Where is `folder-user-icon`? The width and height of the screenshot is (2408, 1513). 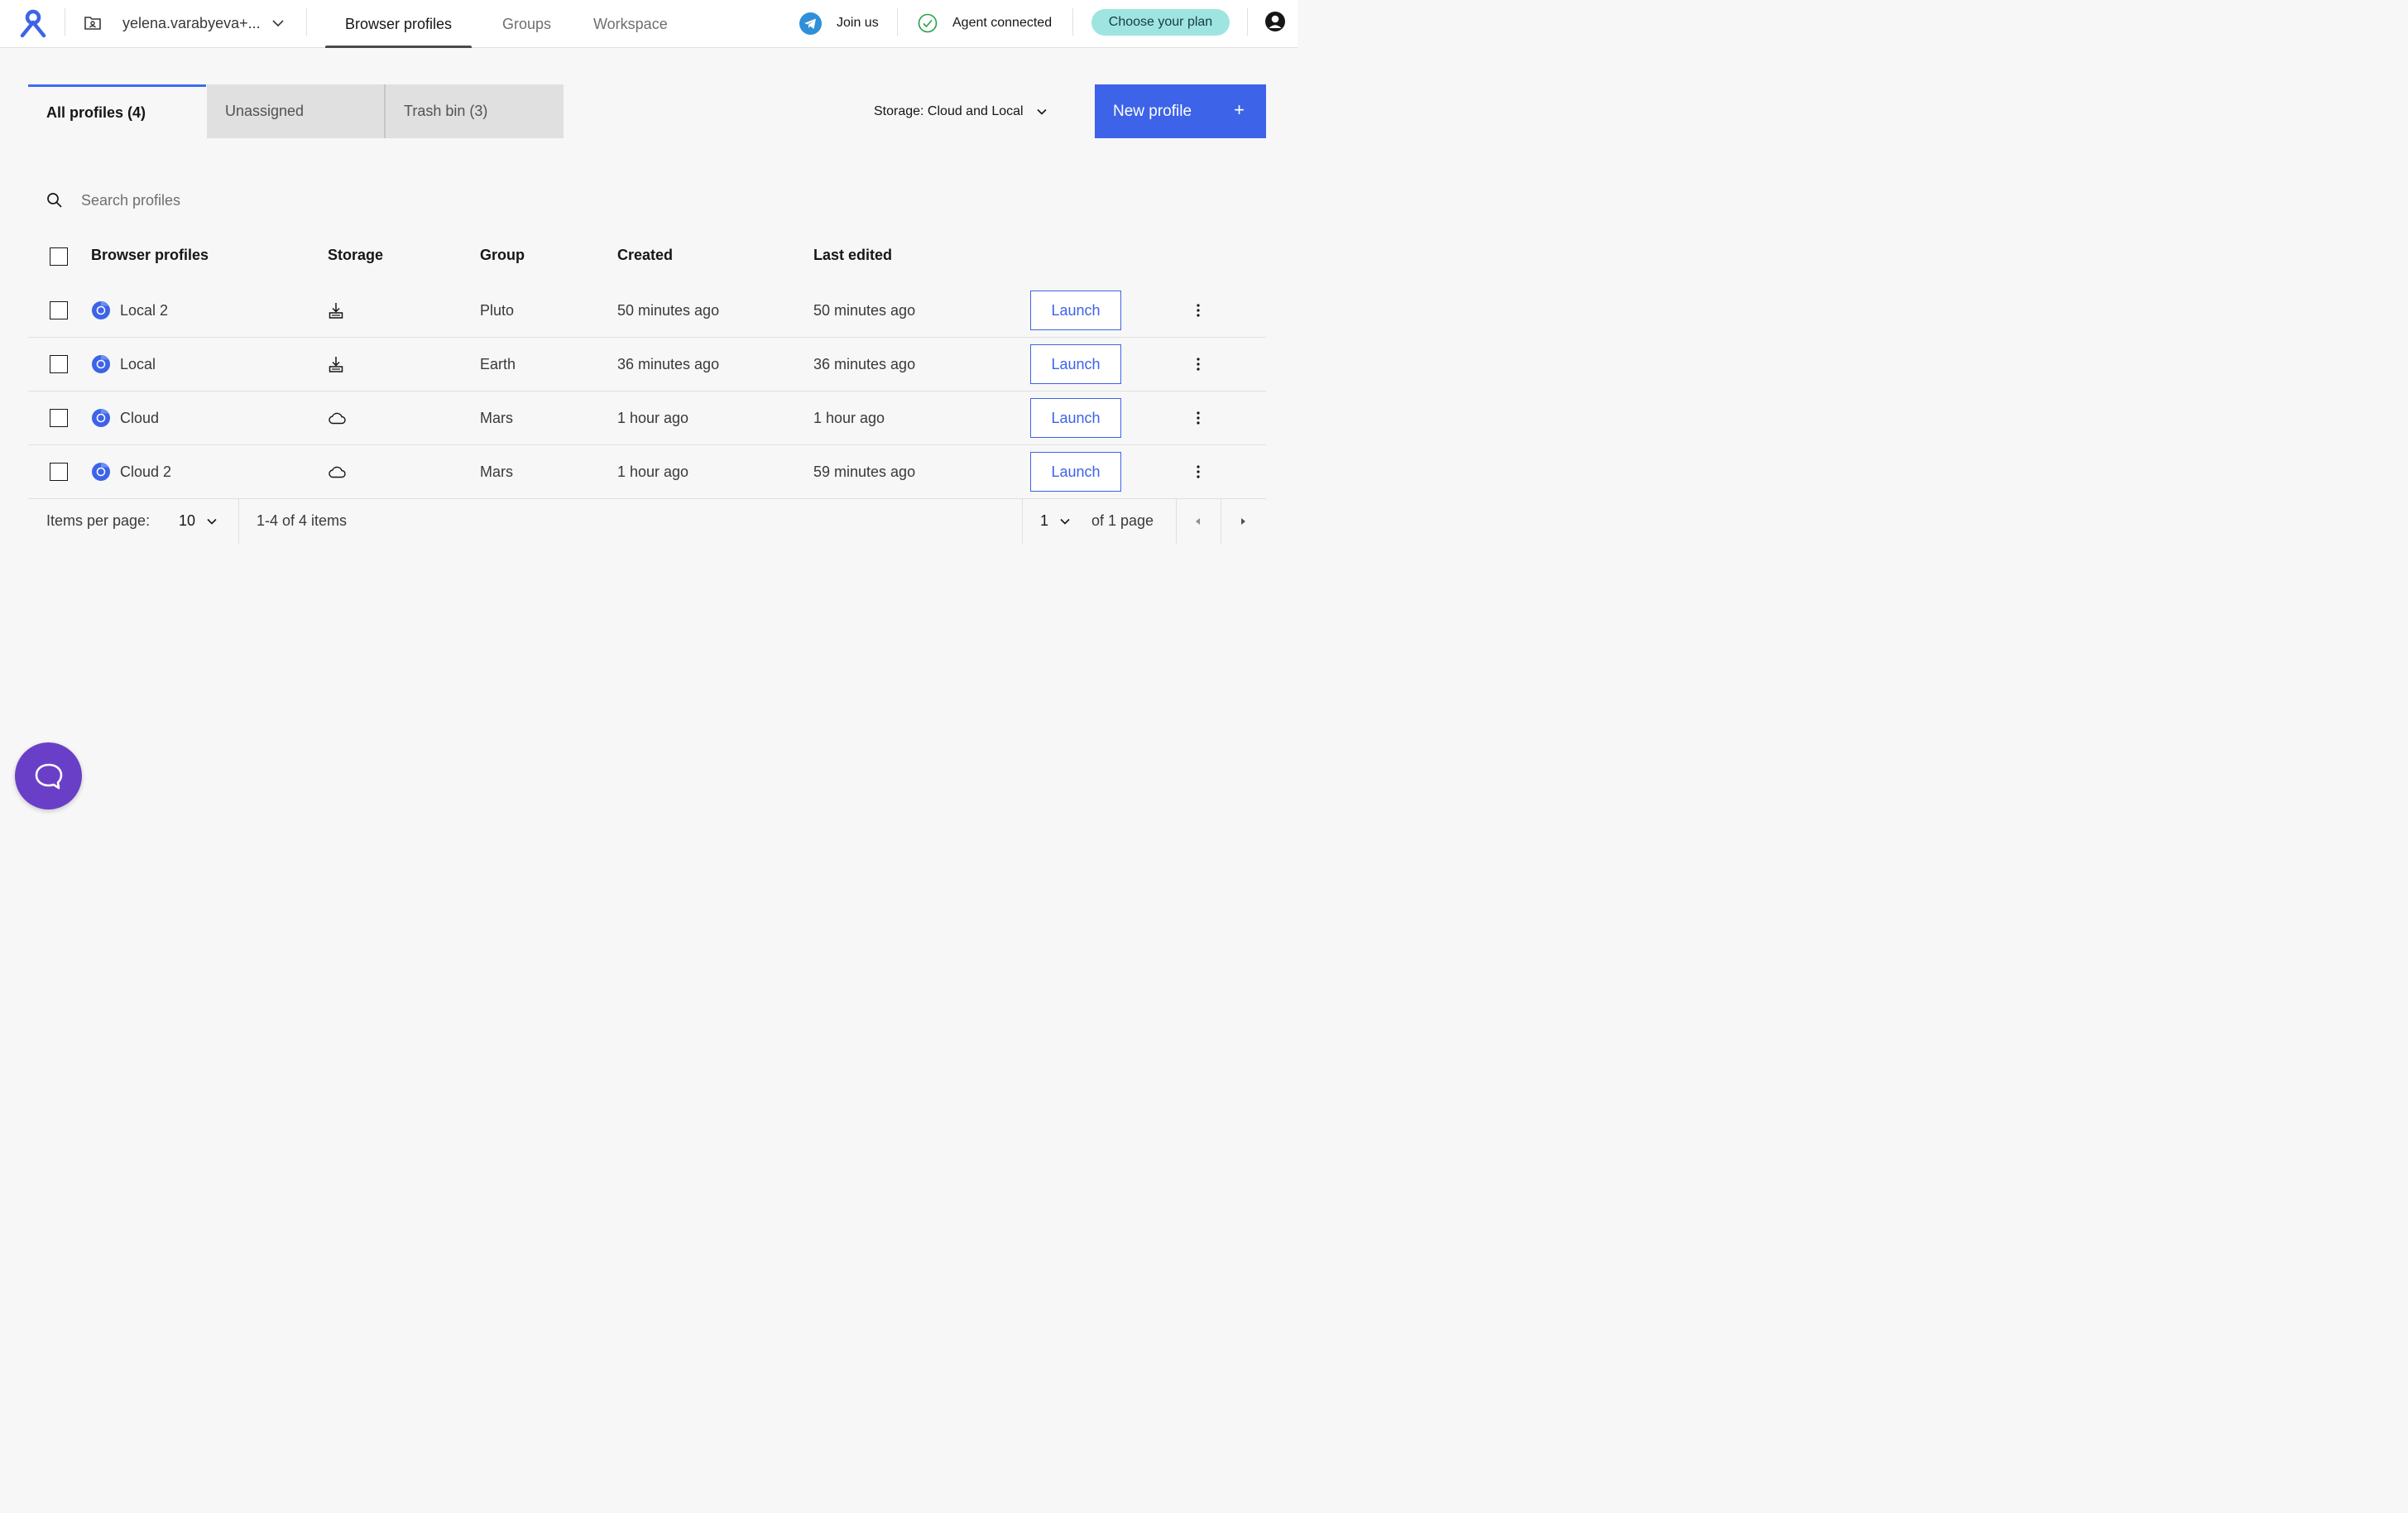
folder-user-icon is located at coordinates (92, 24).